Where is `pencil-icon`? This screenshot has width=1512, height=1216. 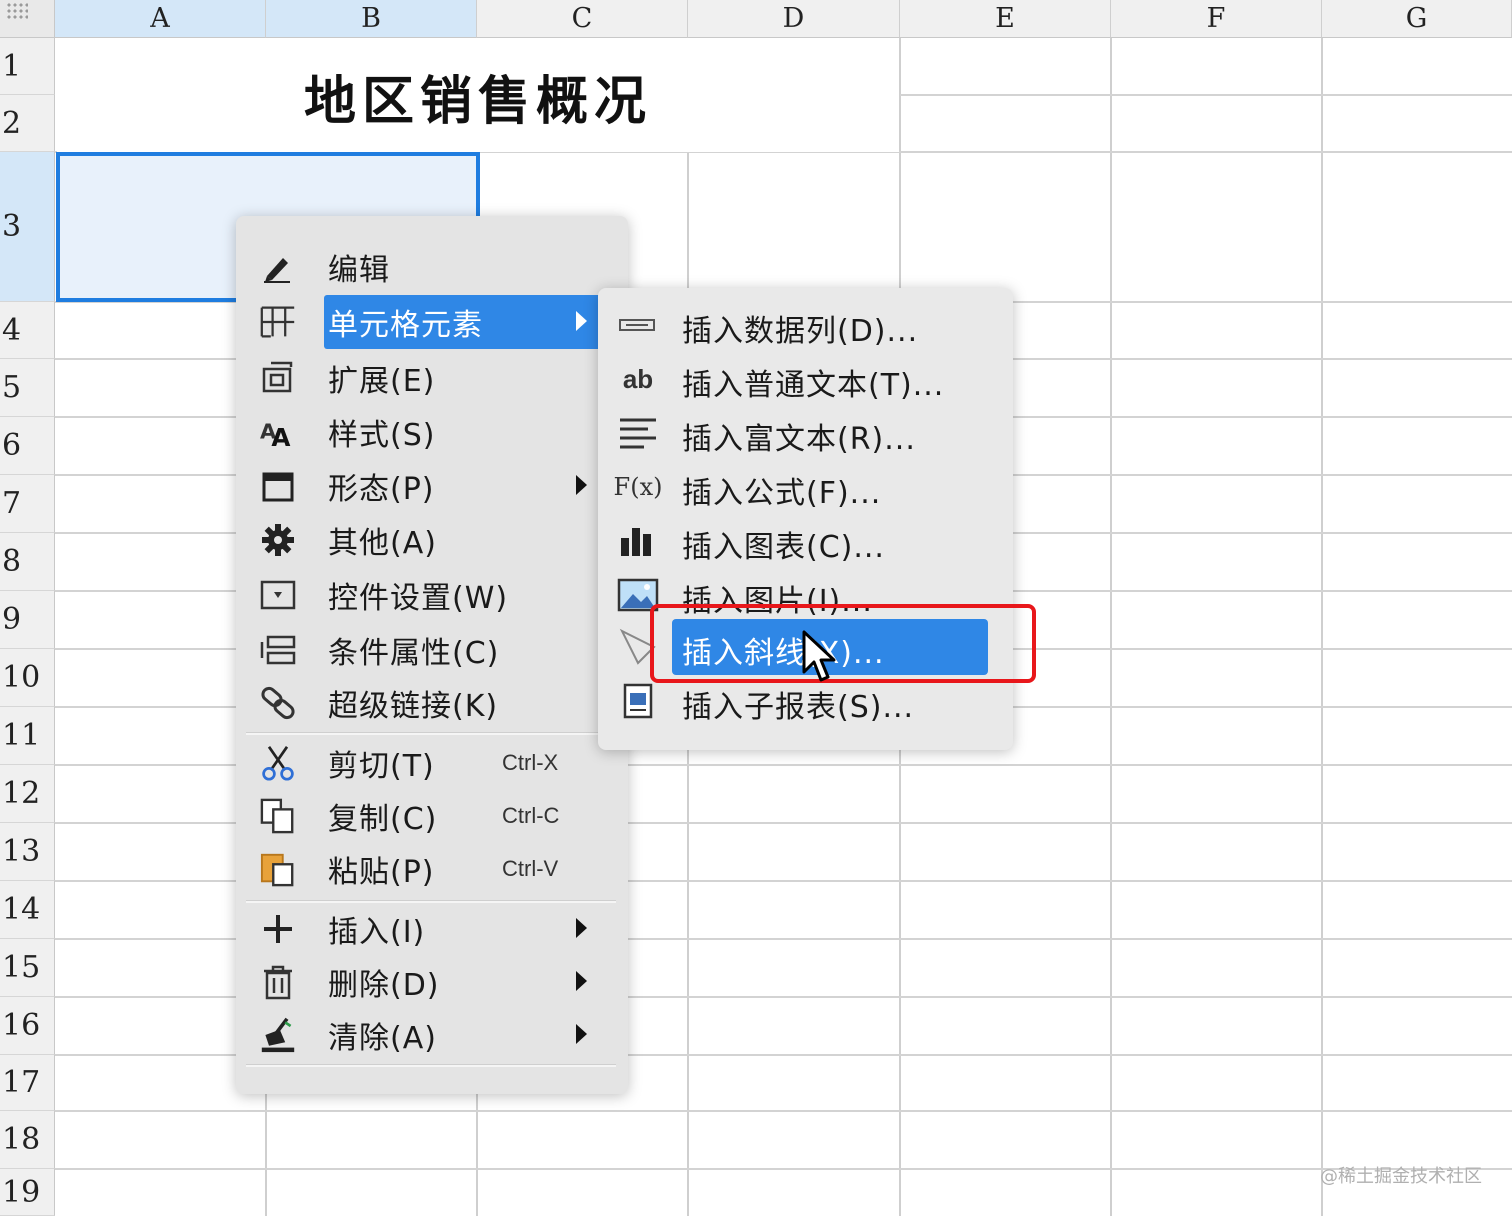 pencil-icon is located at coordinates (278, 267).